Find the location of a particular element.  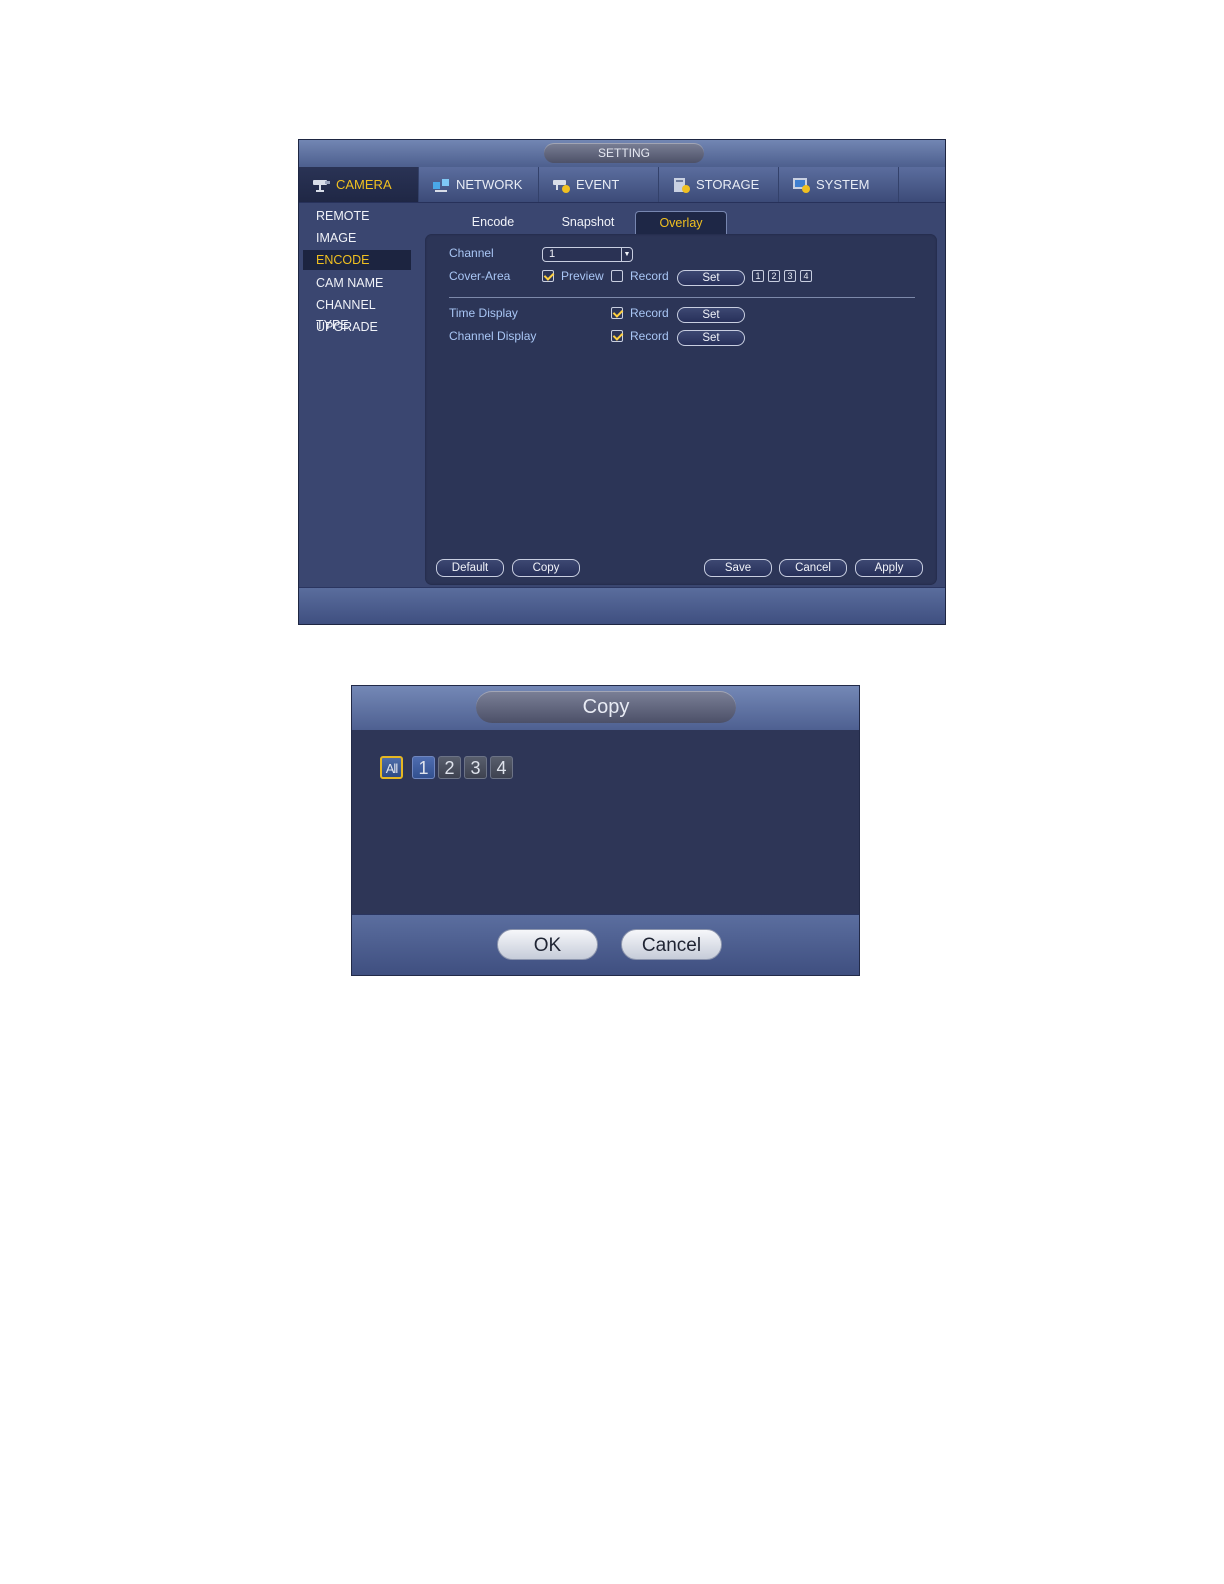

cover-area-box-3: 3 is located at coordinates (790, 276).